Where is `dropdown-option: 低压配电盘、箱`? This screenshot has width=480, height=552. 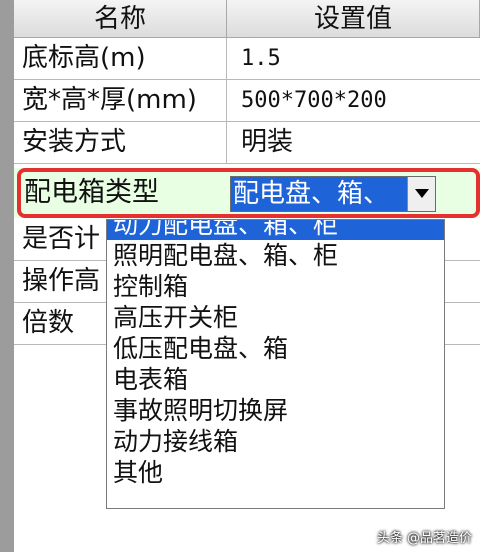
dropdown-option: 低压配电盘、箱 is located at coordinates (275, 348).